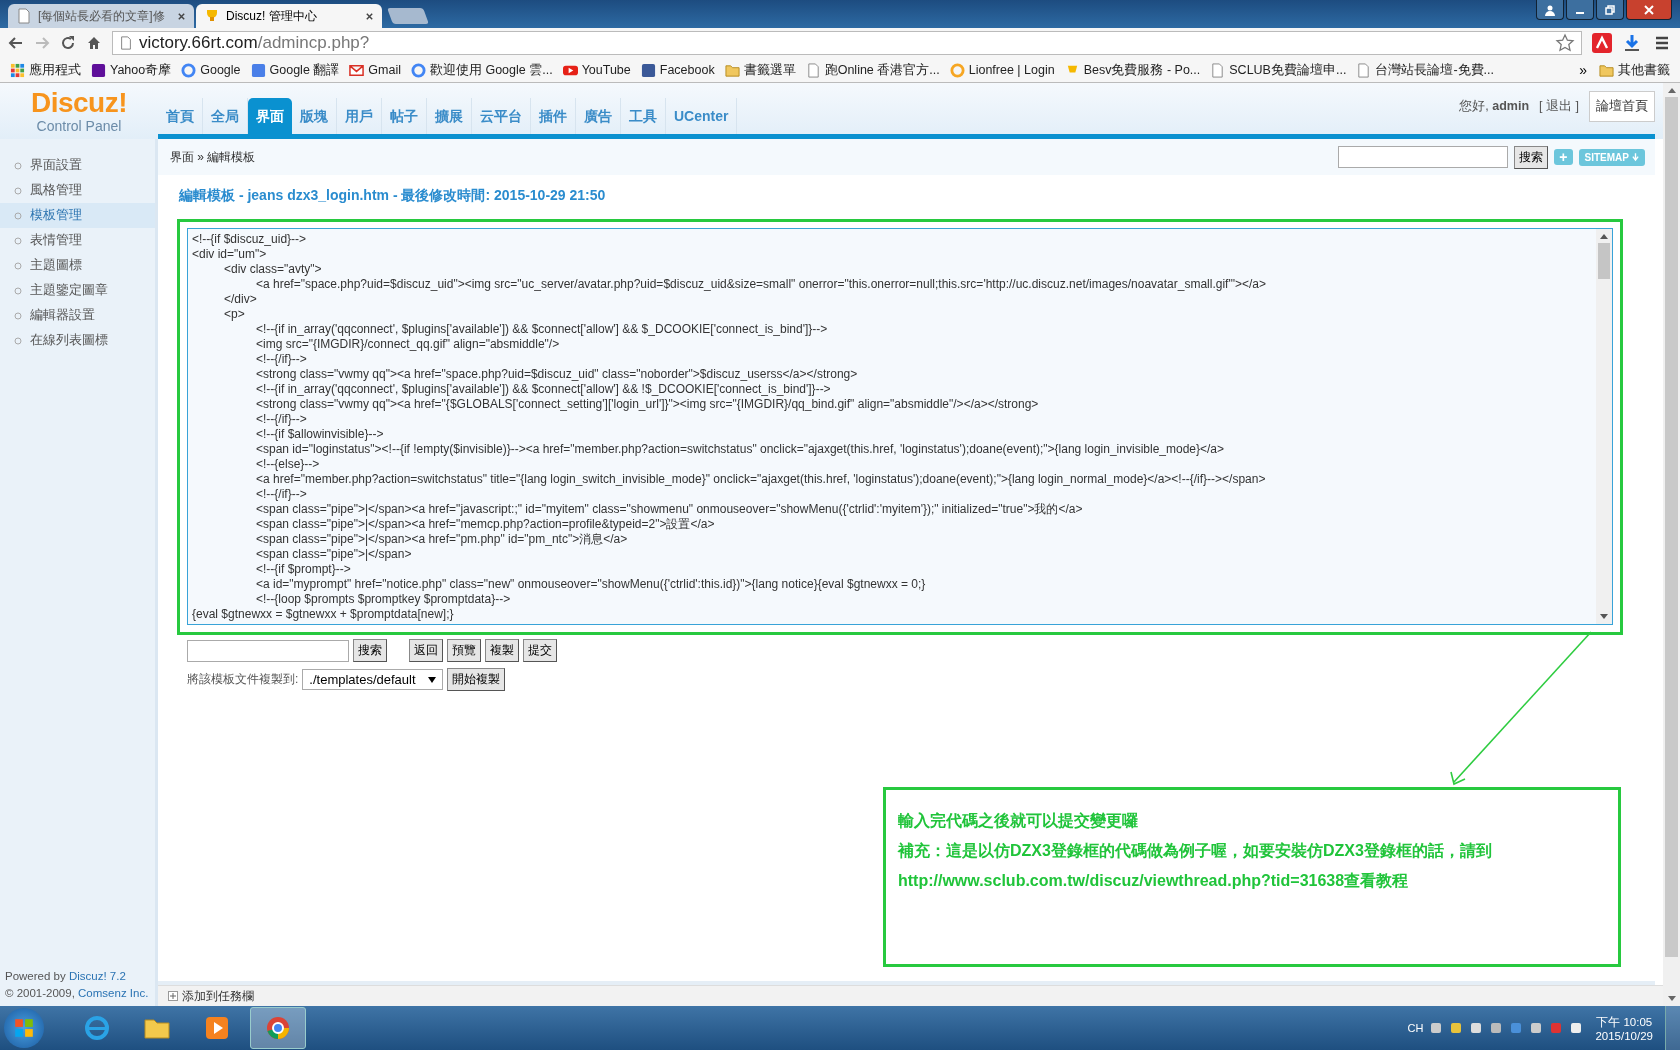 The width and height of the screenshot is (1680, 1050). Describe the element at coordinates (258, 70) in the screenshot. I see `square-icon` at that location.